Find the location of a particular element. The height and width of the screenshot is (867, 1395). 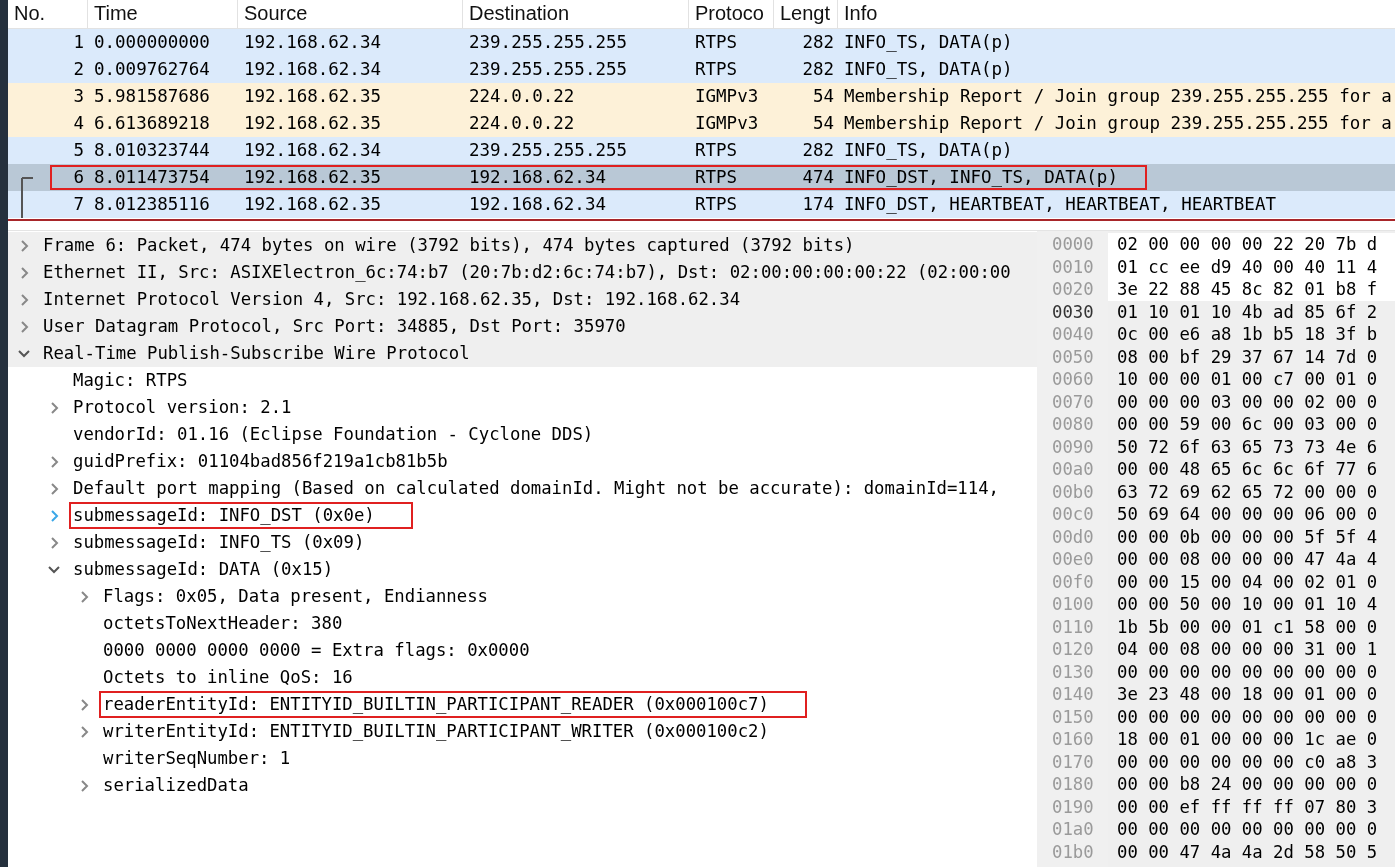

table-cell-text: 0.000000000 is located at coordinates (152, 42).